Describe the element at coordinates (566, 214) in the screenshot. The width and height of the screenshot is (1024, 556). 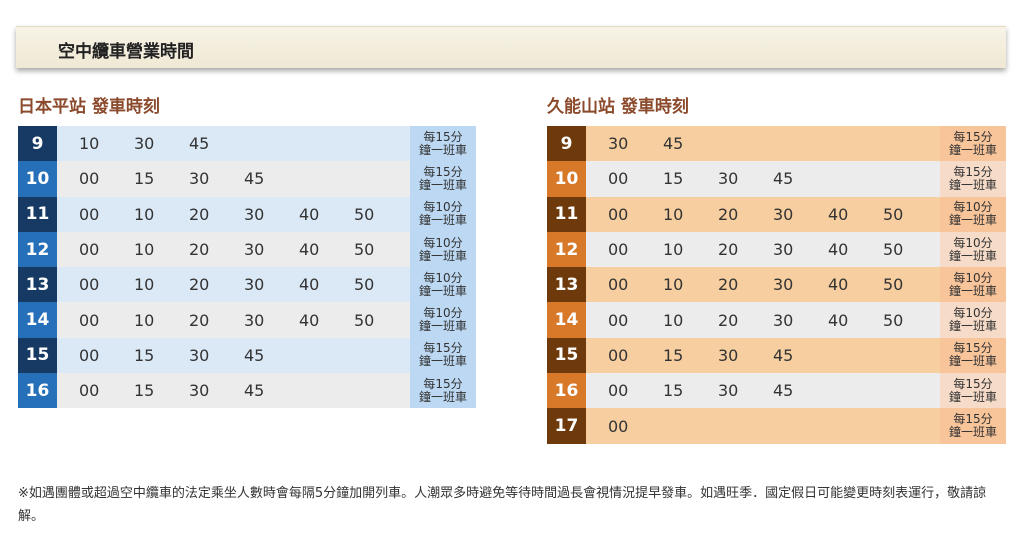
I see `hour-cell: 11` at that location.